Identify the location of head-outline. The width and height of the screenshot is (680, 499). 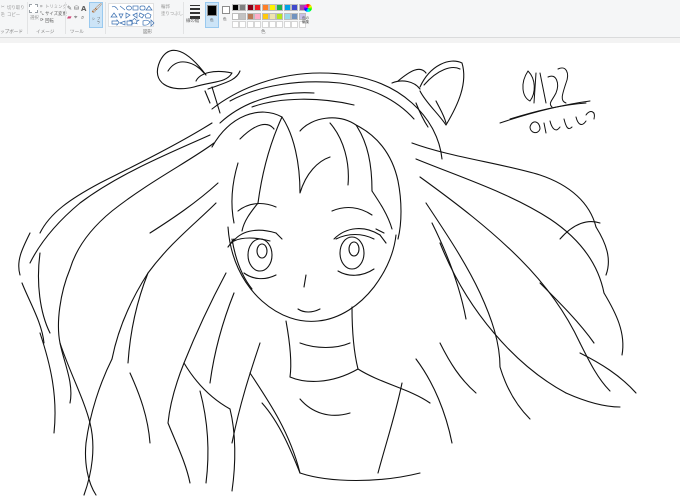
(327, 116).